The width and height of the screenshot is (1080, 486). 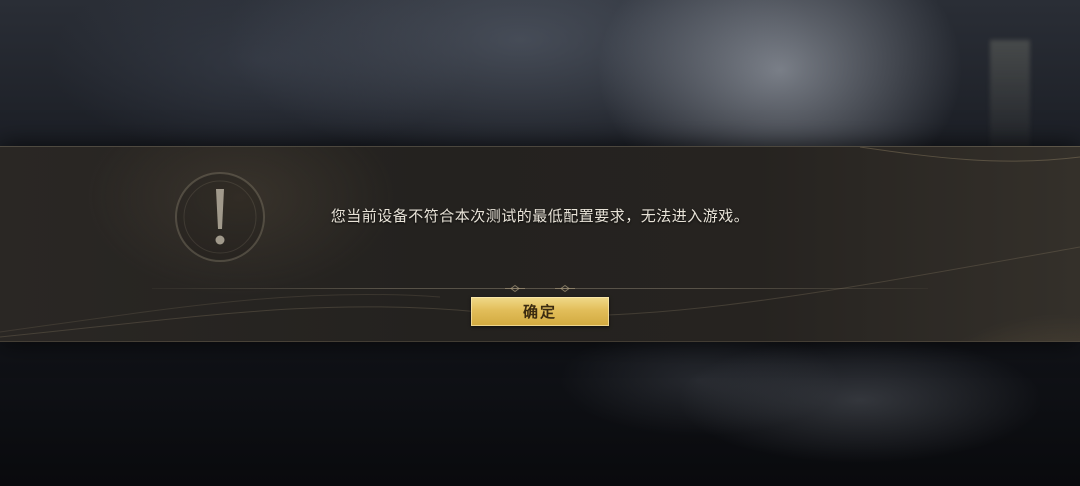 What do you see at coordinates (1010, 95) in the screenshot?
I see `background-scenery` at bounding box center [1010, 95].